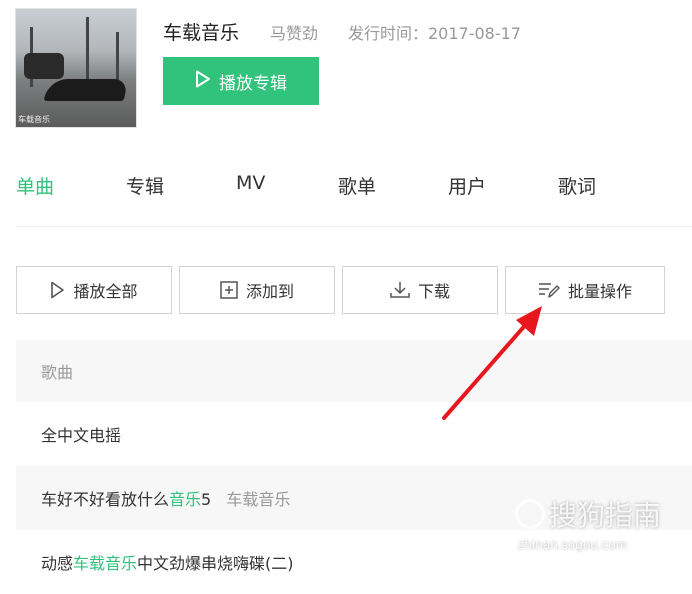 The height and width of the screenshot is (594, 692). What do you see at coordinates (229, 290) in the screenshot?
I see `add-icon` at bounding box center [229, 290].